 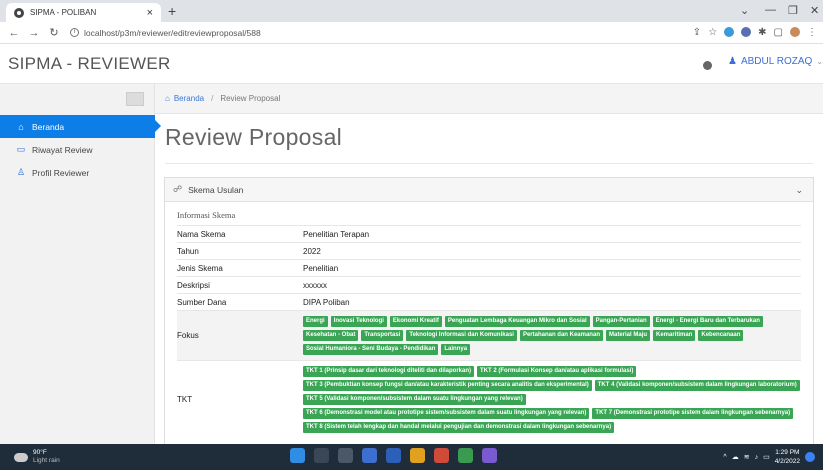 I want to click on notification-icon, so click(x=707, y=65).